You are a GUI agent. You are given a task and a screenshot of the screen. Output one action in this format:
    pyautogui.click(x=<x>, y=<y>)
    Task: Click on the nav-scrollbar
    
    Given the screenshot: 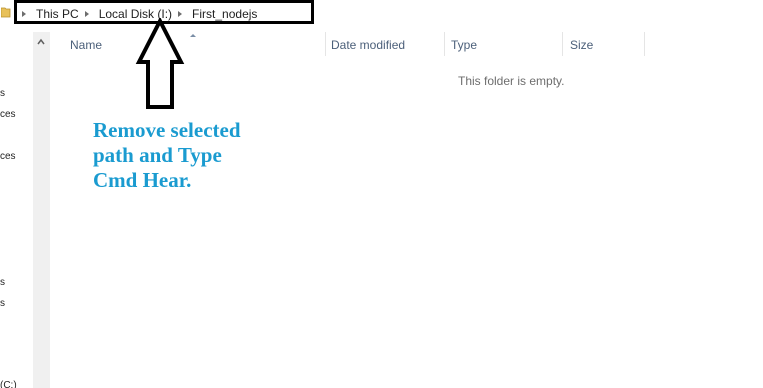 What is the action you would take?
    pyautogui.click(x=41, y=210)
    